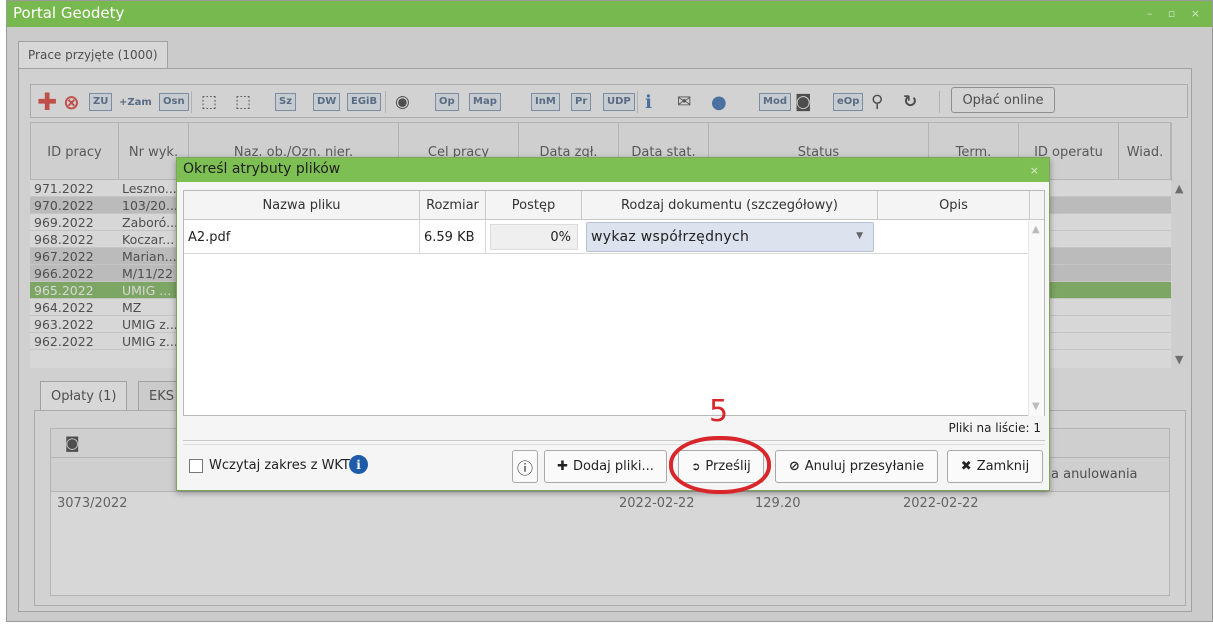  I want to click on close-button: ✖ Zamknij, so click(995, 466).